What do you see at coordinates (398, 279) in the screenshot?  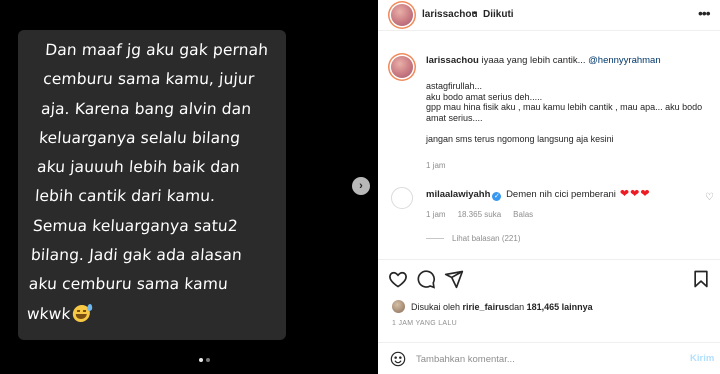 I see `heart-icon` at bounding box center [398, 279].